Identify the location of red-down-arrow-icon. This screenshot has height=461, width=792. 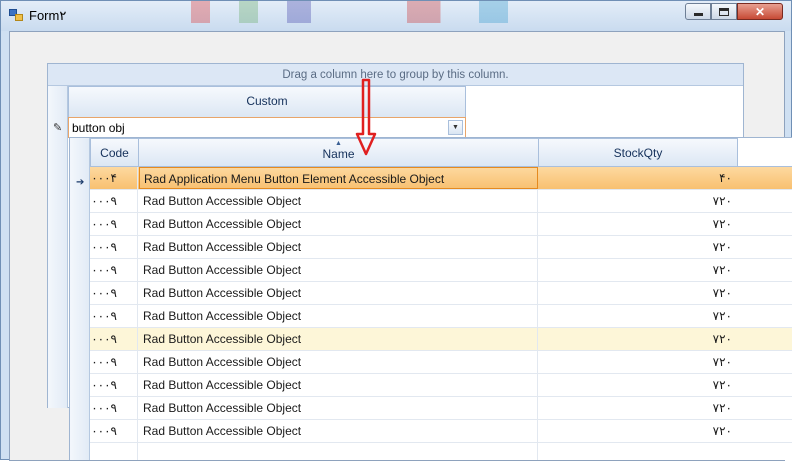
(366, 117).